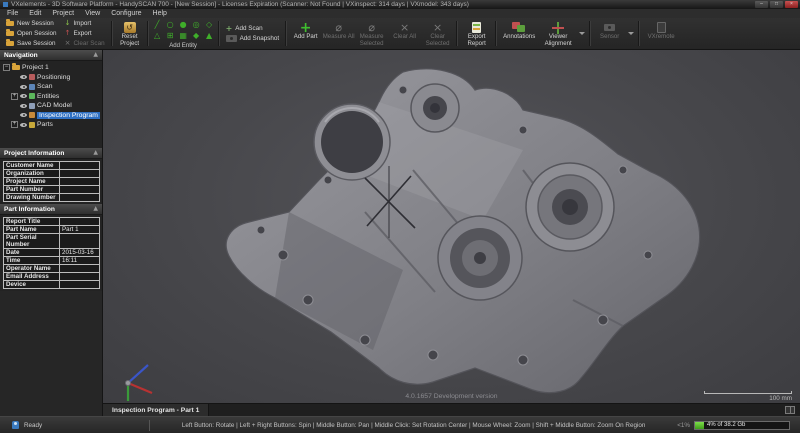 The width and height of the screenshot is (800, 433). Describe the element at coordinates (683, 425) in the screenshot. I see `cpu-usage: <1%` at that location.